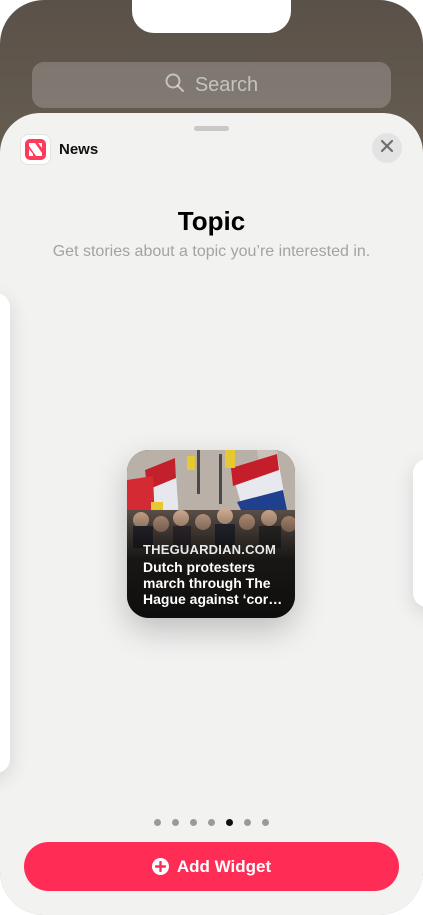 The height and width of the screenshot is (915, 423). What do you see at coordinates (5, 533) in the screenshot?
I see `previous-widget-preview` at bounding box center [5, 533].